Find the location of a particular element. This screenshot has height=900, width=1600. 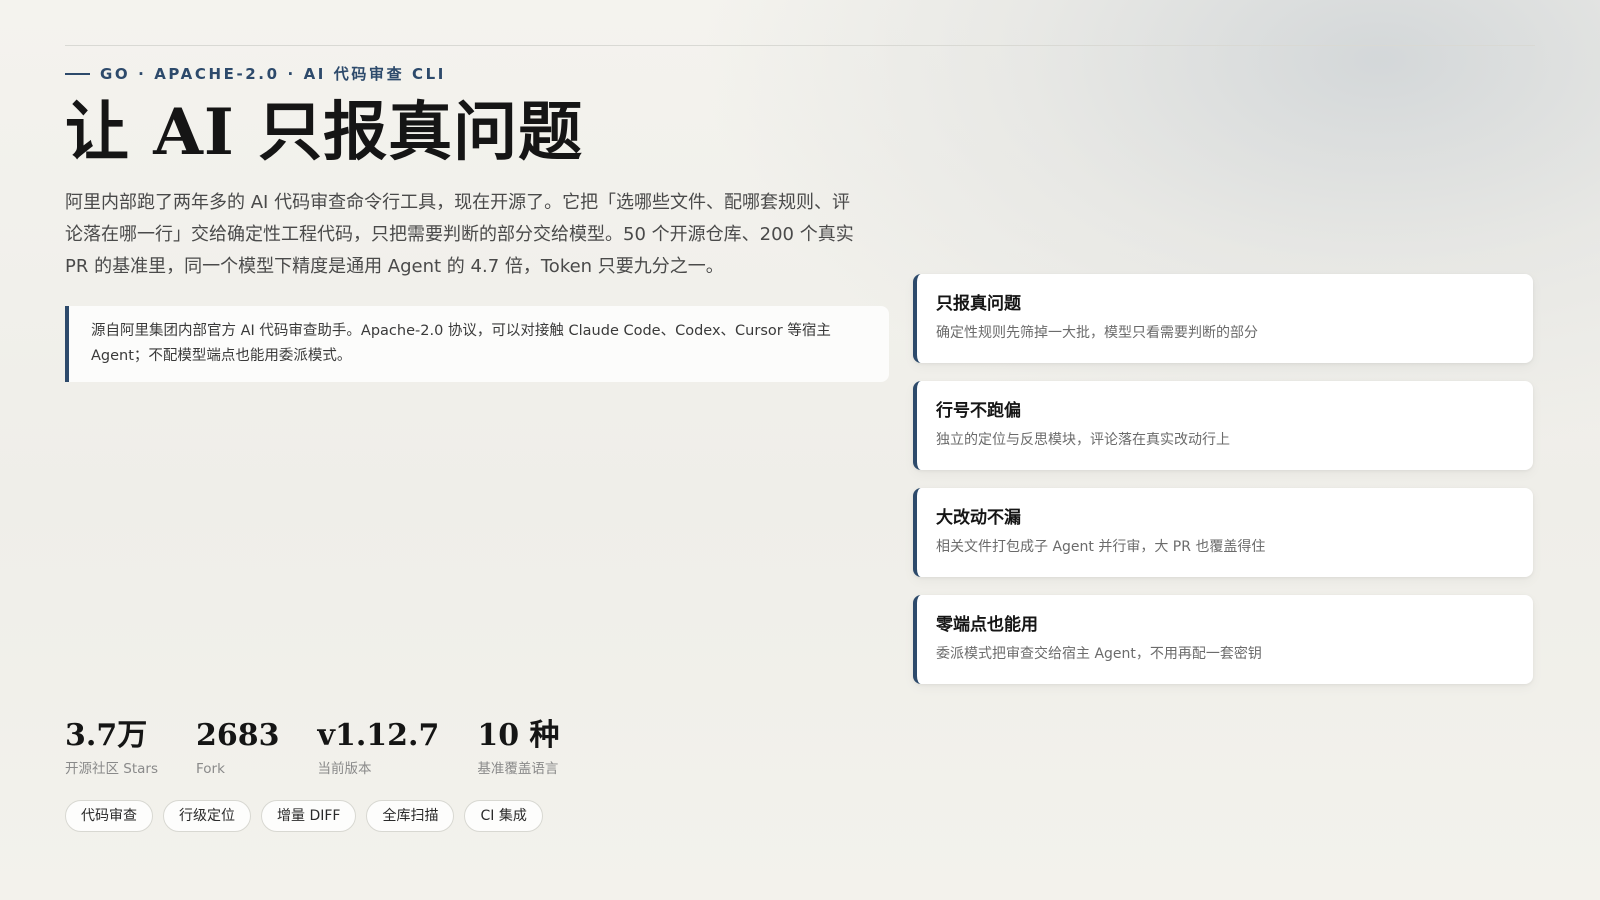

stat-label: 开源社区 Stars is located at coordinates (112, 769).